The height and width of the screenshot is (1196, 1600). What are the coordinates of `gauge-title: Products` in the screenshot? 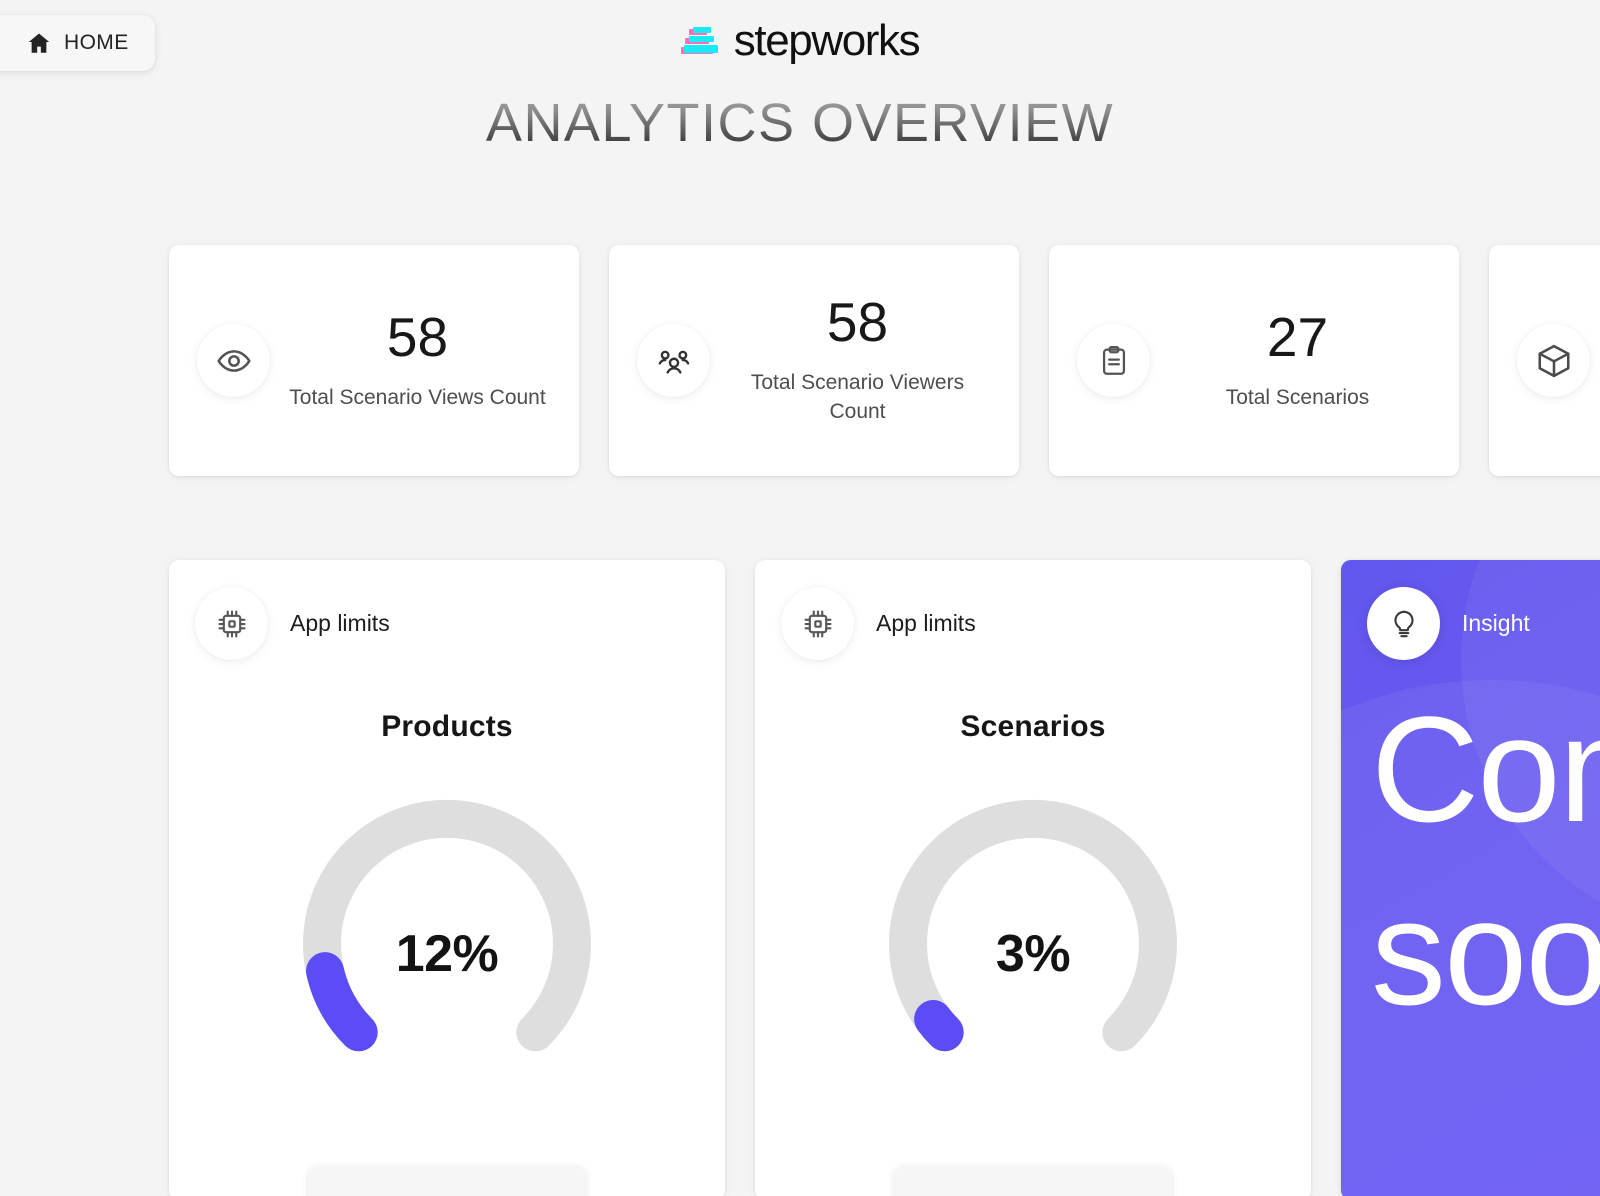 It's located at (447, 726).